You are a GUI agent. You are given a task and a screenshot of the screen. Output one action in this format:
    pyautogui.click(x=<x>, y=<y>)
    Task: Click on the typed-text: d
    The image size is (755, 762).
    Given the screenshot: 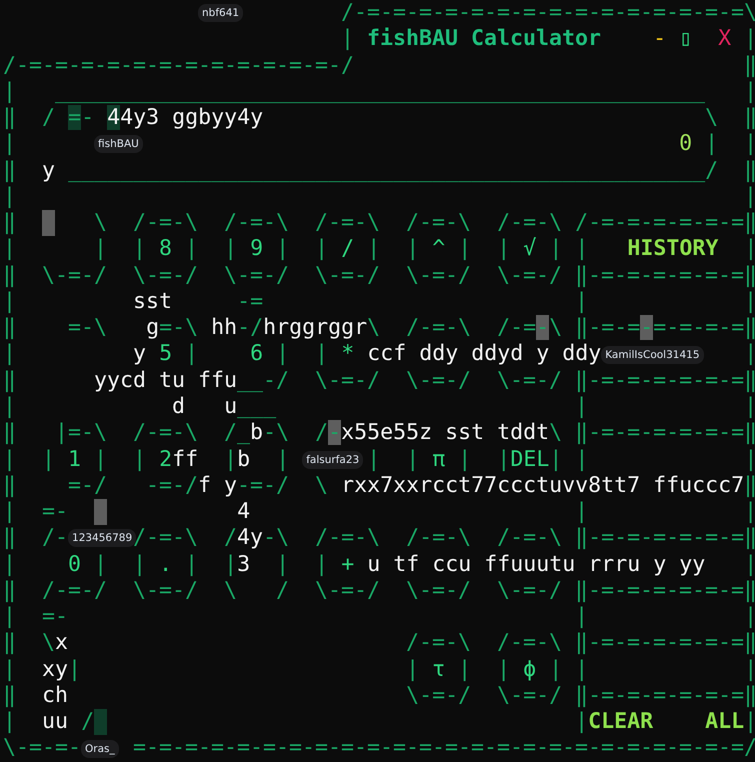 What is the action you would take?
    pyautogui.click(x=179, y=406)
    